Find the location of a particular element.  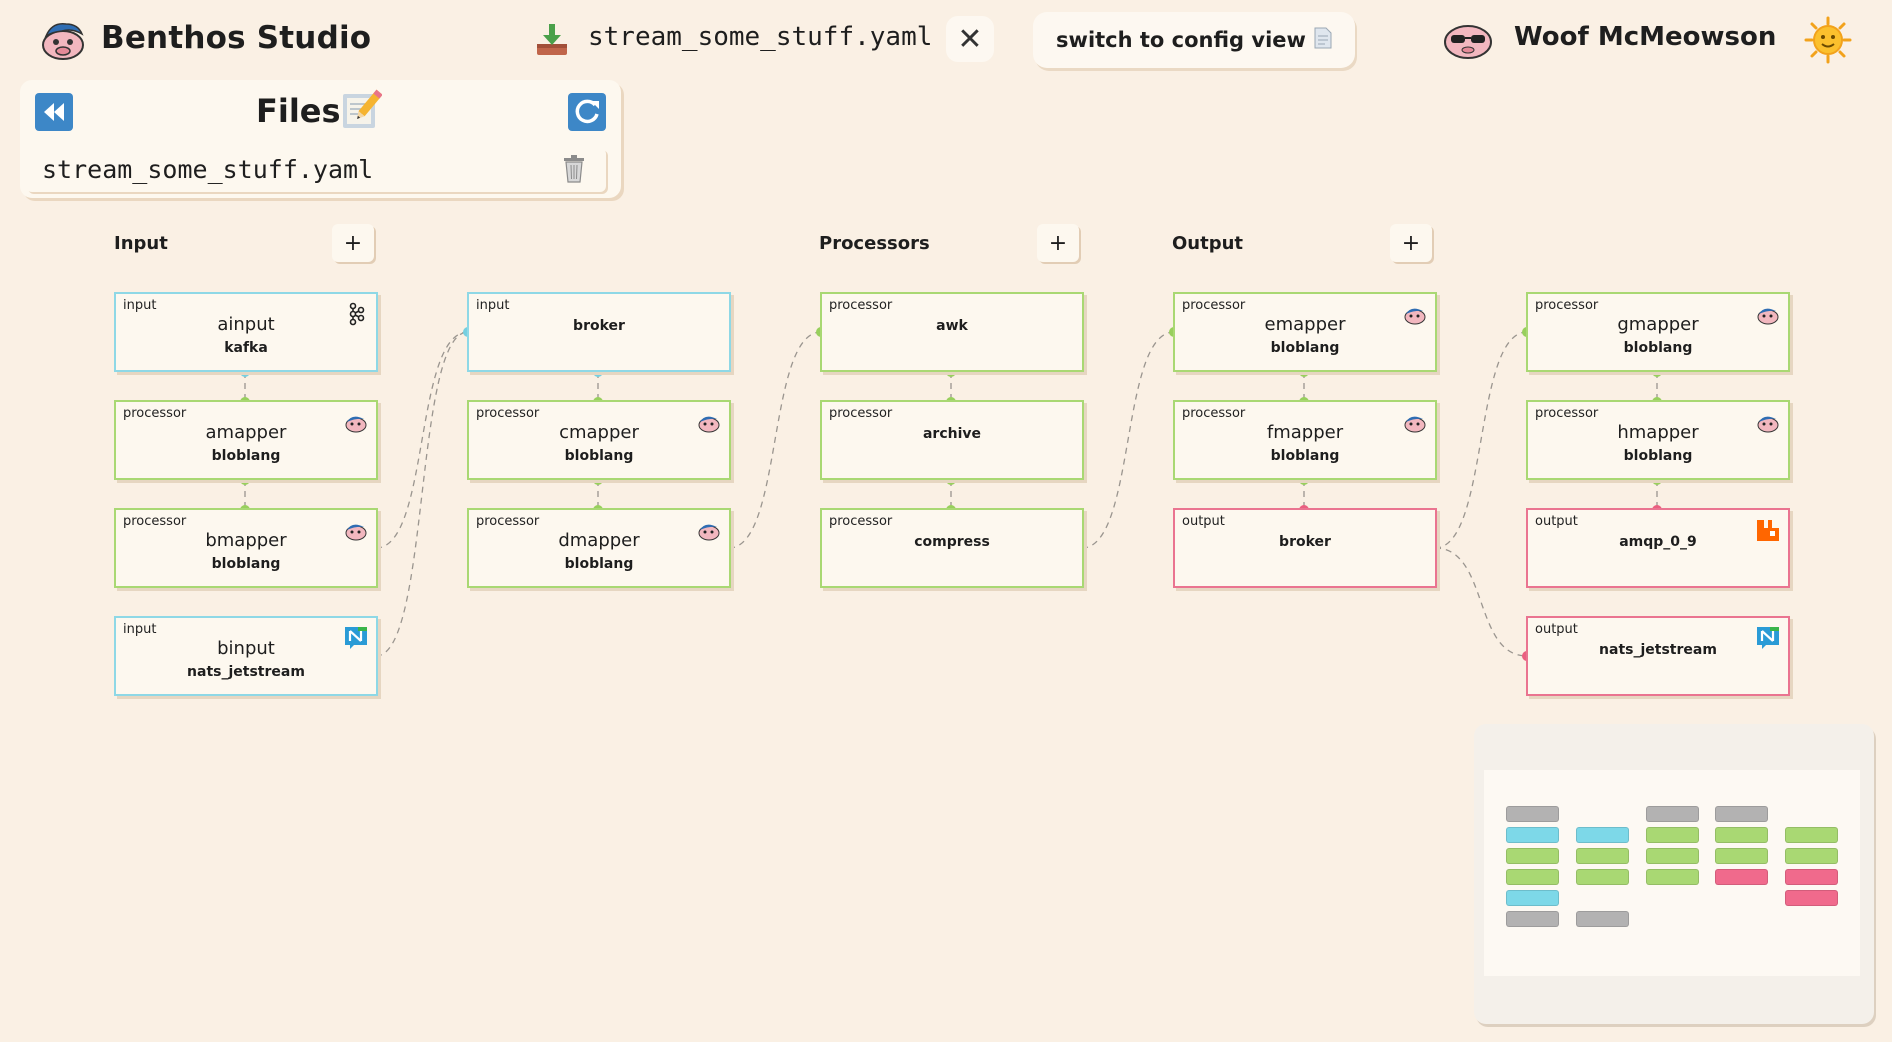

node-gmapper: processor gmapper bloblang is located at coordinates (1658, 332).